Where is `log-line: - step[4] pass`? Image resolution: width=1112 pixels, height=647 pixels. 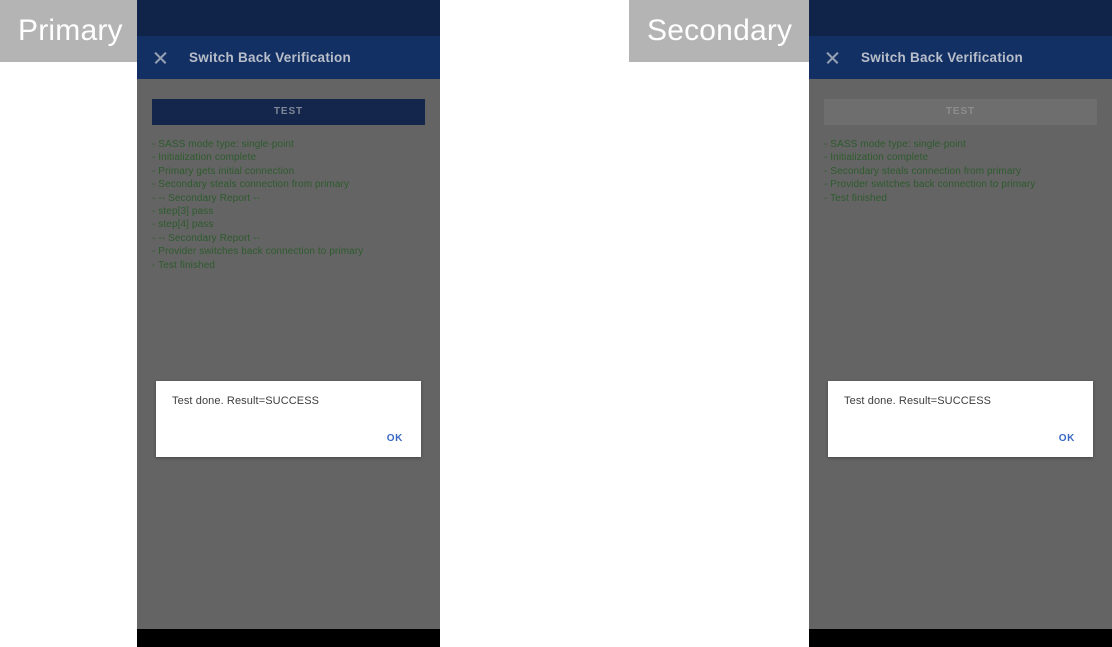
log-line: - step[4] pass is located at coordinates (183, 225).